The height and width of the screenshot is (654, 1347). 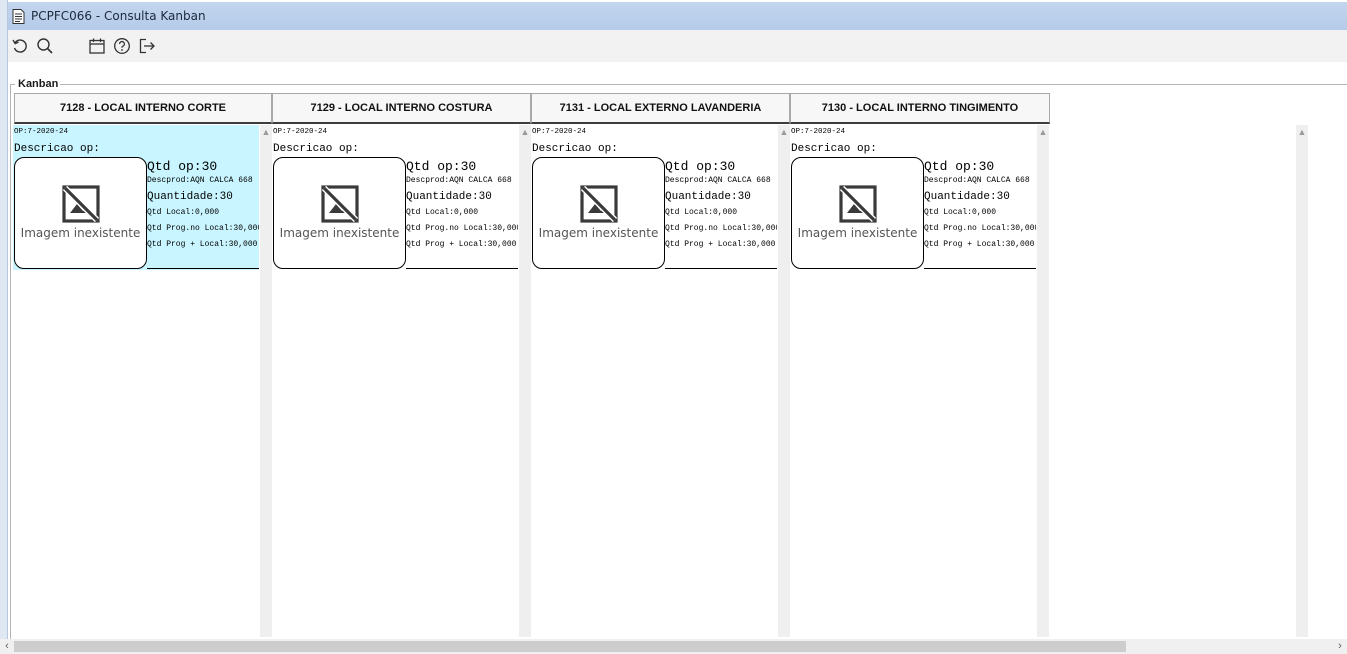 I want to click on calendar-button, so click(x=97, y=46).